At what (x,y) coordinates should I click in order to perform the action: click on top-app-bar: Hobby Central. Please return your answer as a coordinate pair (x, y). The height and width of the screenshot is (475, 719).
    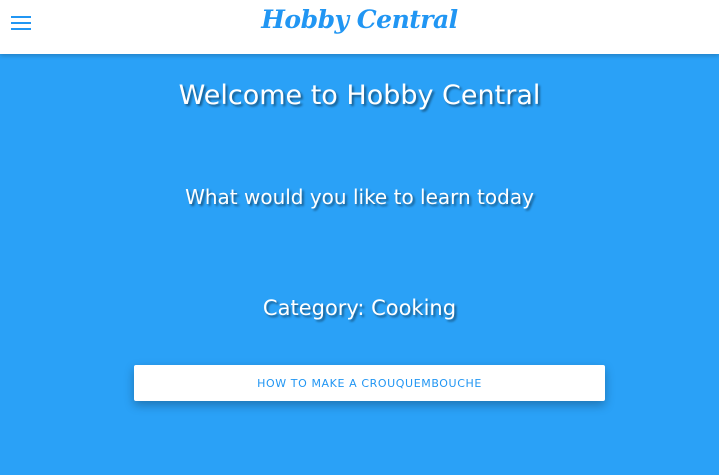
    Looking at the image, I should click on (359, 27).